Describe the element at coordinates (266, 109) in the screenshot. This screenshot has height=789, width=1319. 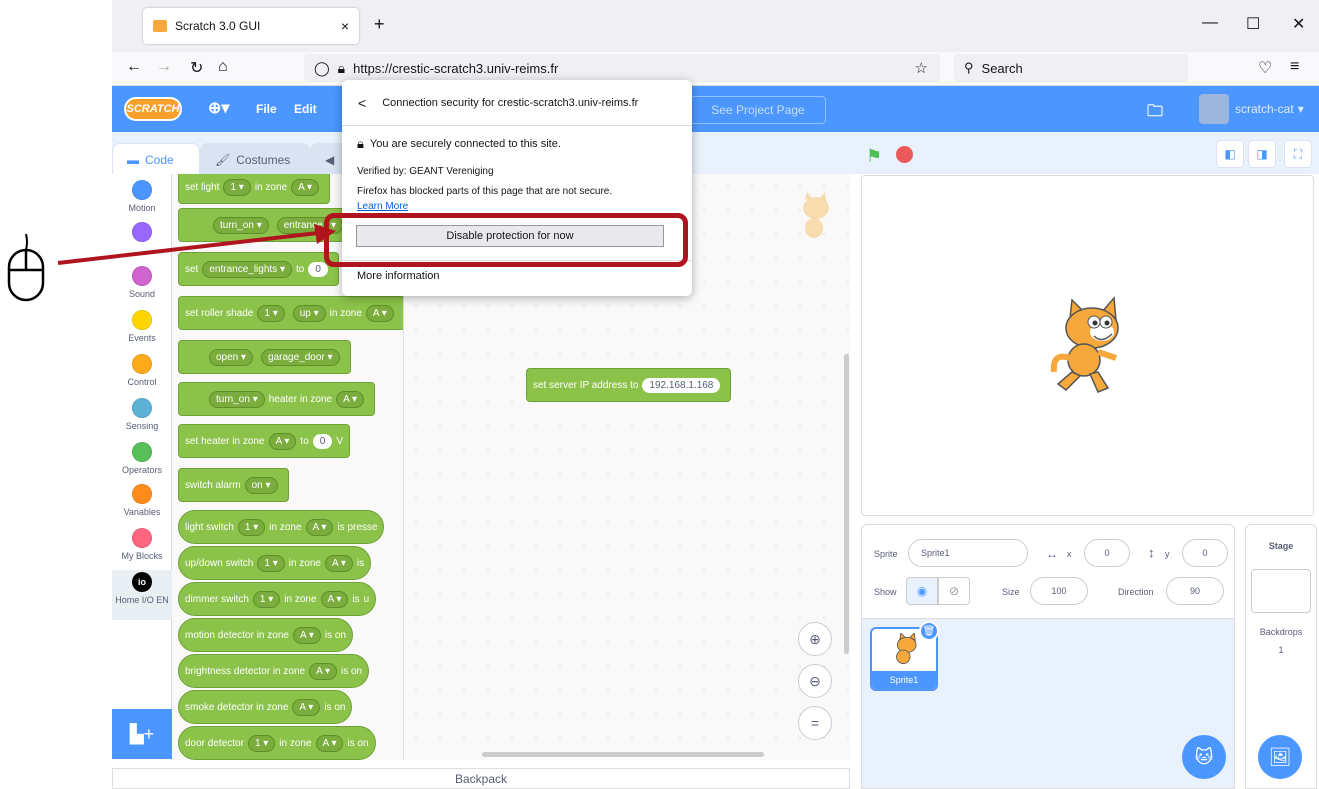
I see `file-menu: File` at that location.